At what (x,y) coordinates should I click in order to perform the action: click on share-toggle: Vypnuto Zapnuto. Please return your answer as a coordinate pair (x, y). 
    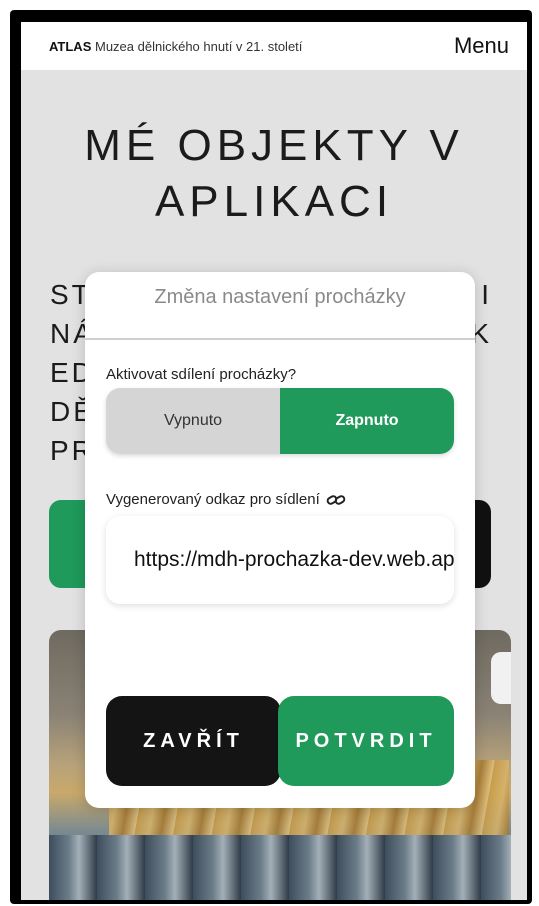
    Looking at the image, I should click on (280, 421).